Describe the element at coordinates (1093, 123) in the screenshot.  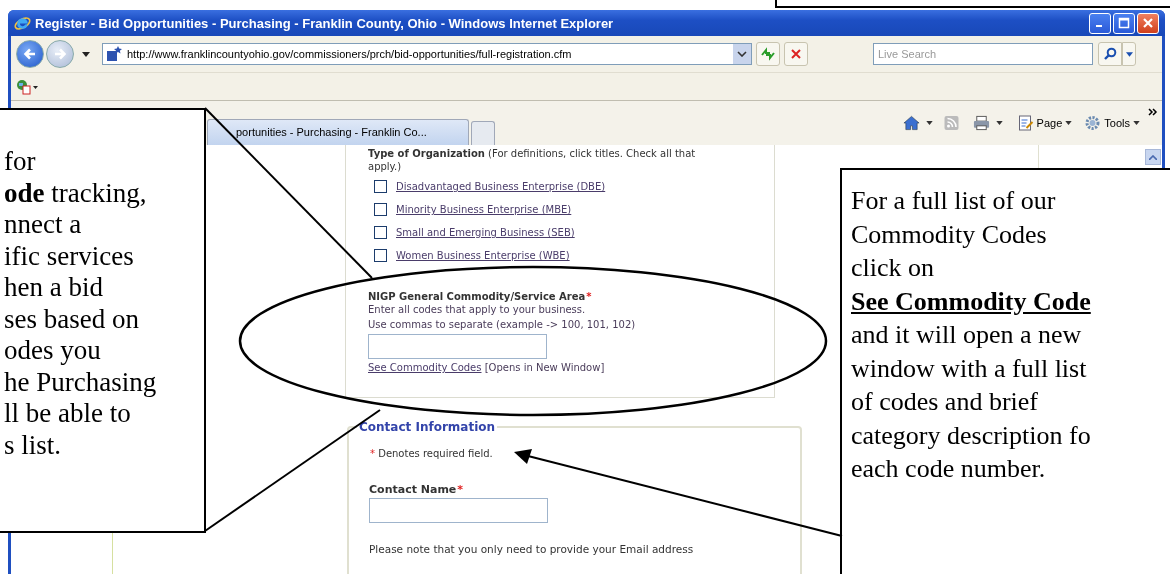
I see `gear-icon` at that location.